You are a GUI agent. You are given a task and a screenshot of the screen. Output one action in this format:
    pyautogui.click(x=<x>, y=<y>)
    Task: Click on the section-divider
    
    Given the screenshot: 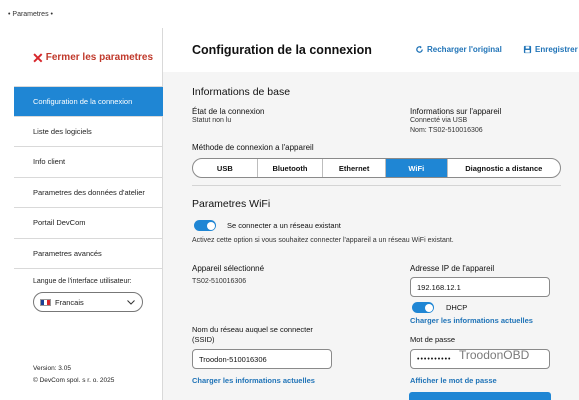 What is the action you would take?
    pyautogui.click(x=376, y=185)
    